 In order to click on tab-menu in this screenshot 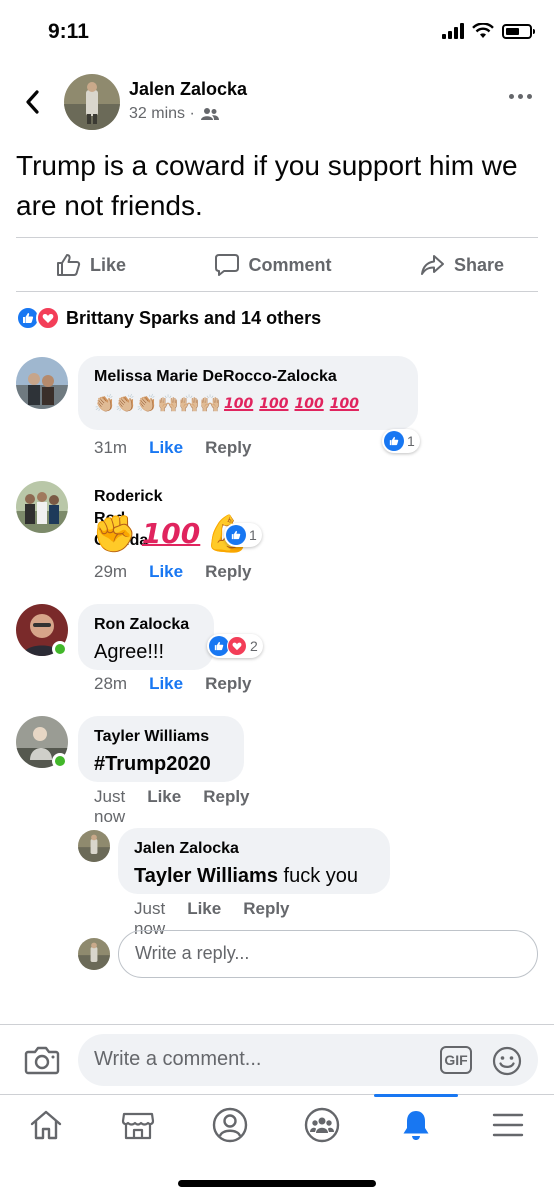, I will do `click(508, 1125)`.